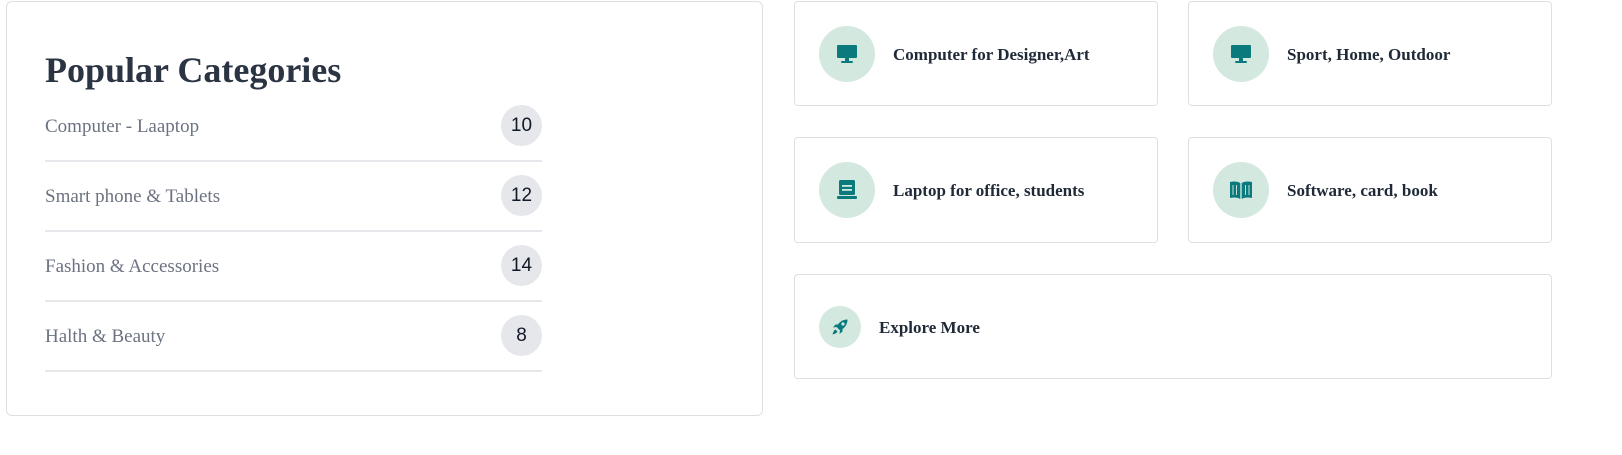 This screenshot has width=1622, height=455. I want to click on rocket-icon, so click(840, 327).